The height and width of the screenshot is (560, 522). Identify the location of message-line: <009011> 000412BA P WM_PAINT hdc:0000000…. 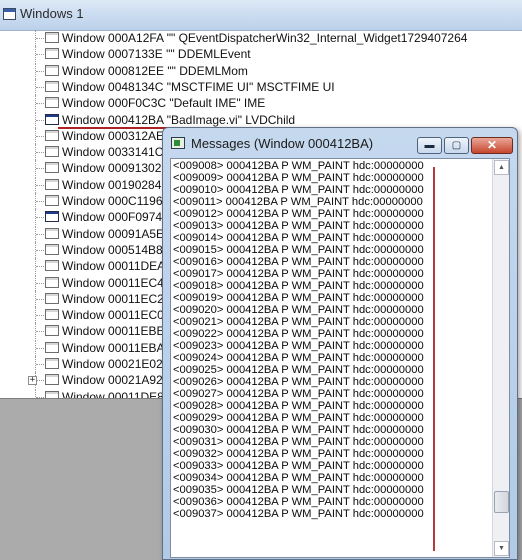
(298, 202).